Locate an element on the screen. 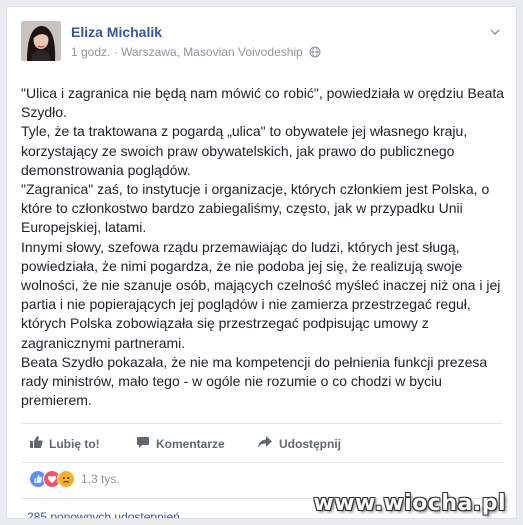 The height and width of the screenshot is (525, 523). like-button: Lubię to! is located at coordinates (64, 443).